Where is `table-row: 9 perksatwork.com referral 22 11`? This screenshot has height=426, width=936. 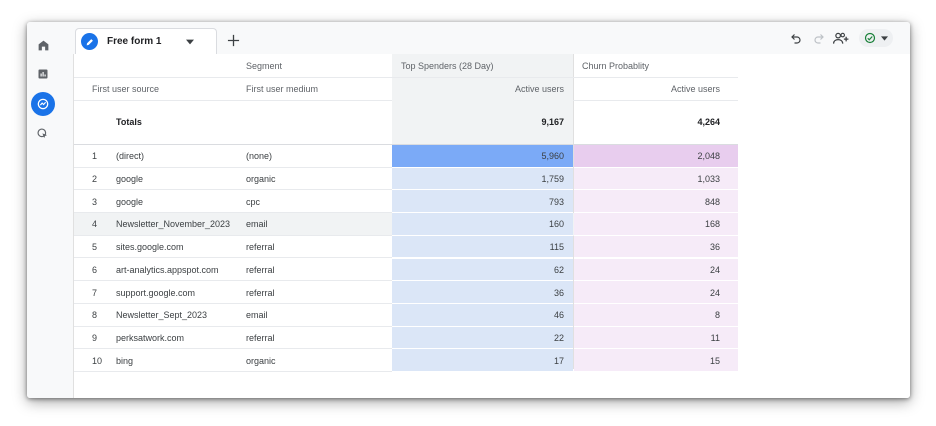 table-row: 9 perksatwork.com referral 22 11 is located at coordinates (406, 338).